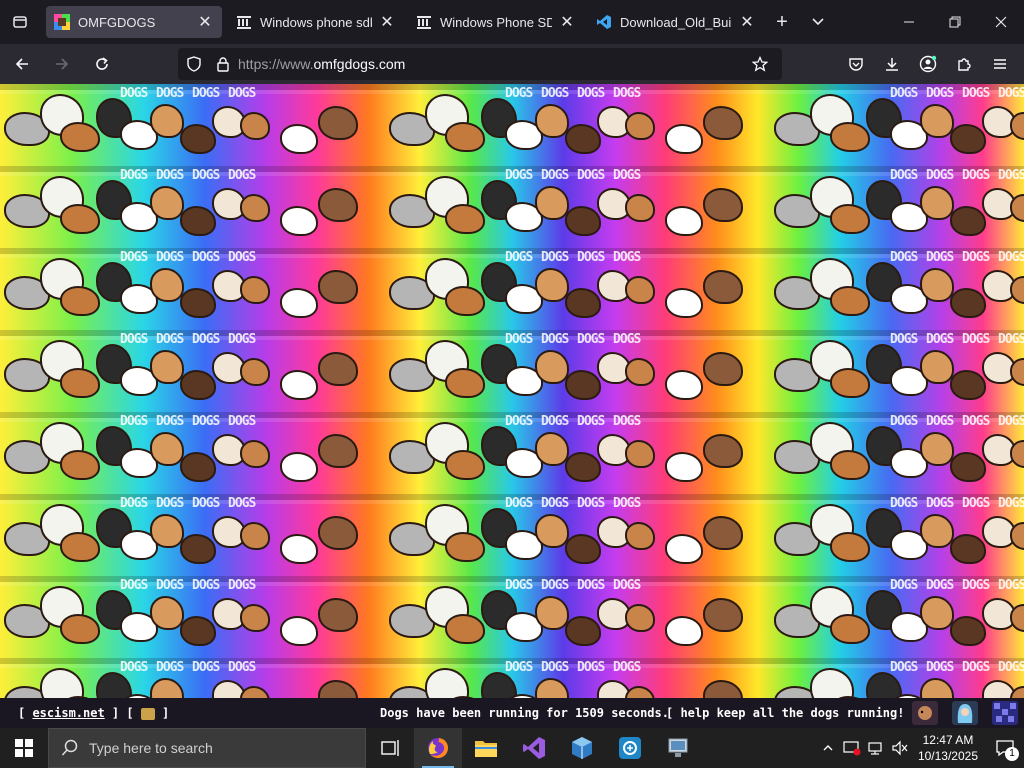  I want to click on taskbar-clock: 12:47 AM 10/13/2025, so click(948, 748).